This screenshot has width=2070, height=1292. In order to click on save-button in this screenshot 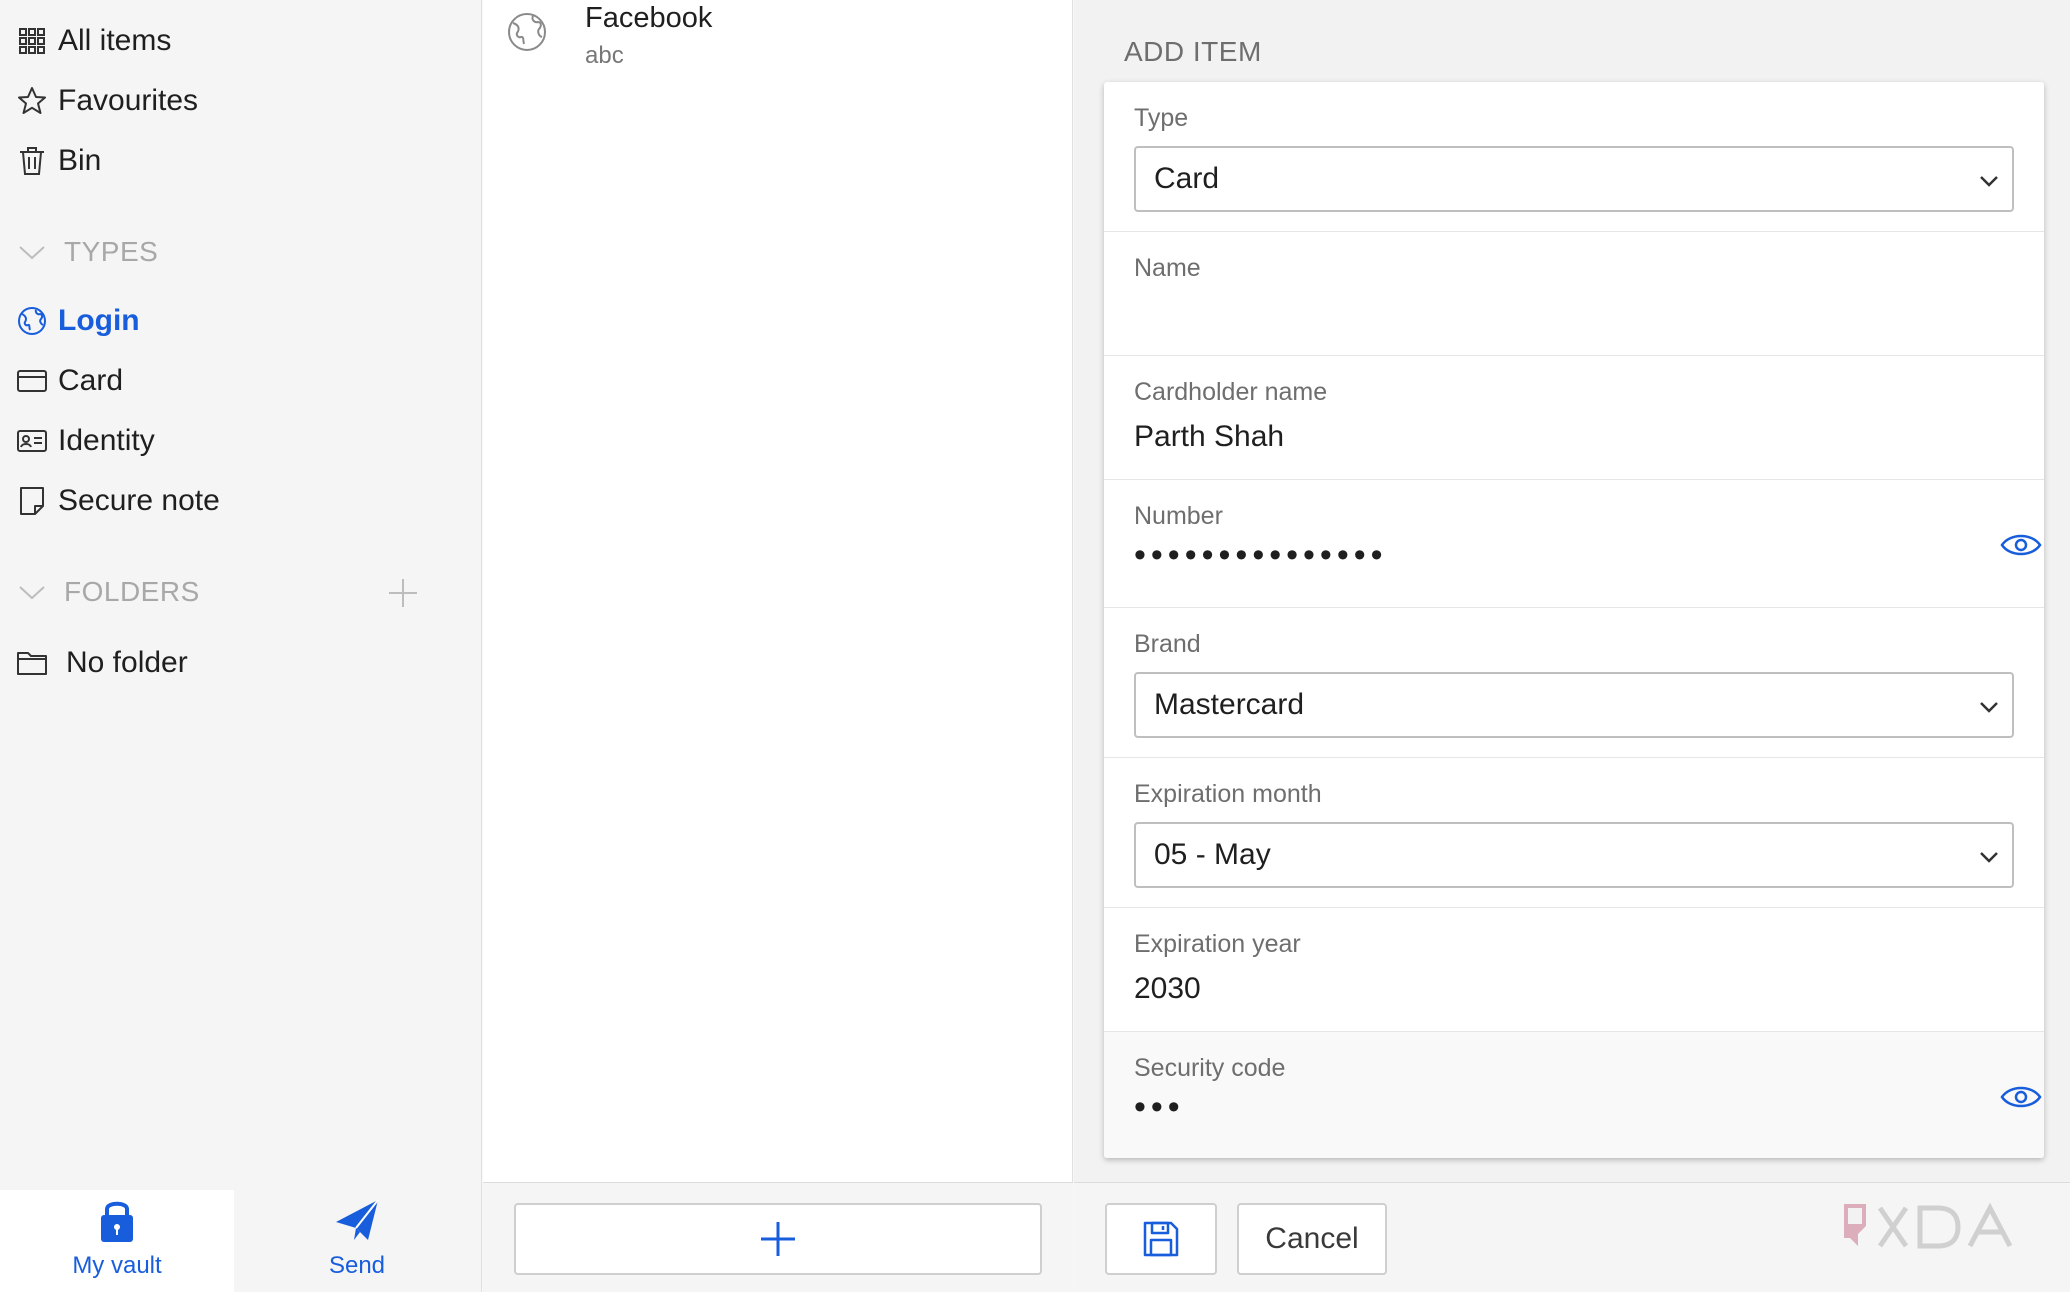, I will do `click(1161, 1239)`.